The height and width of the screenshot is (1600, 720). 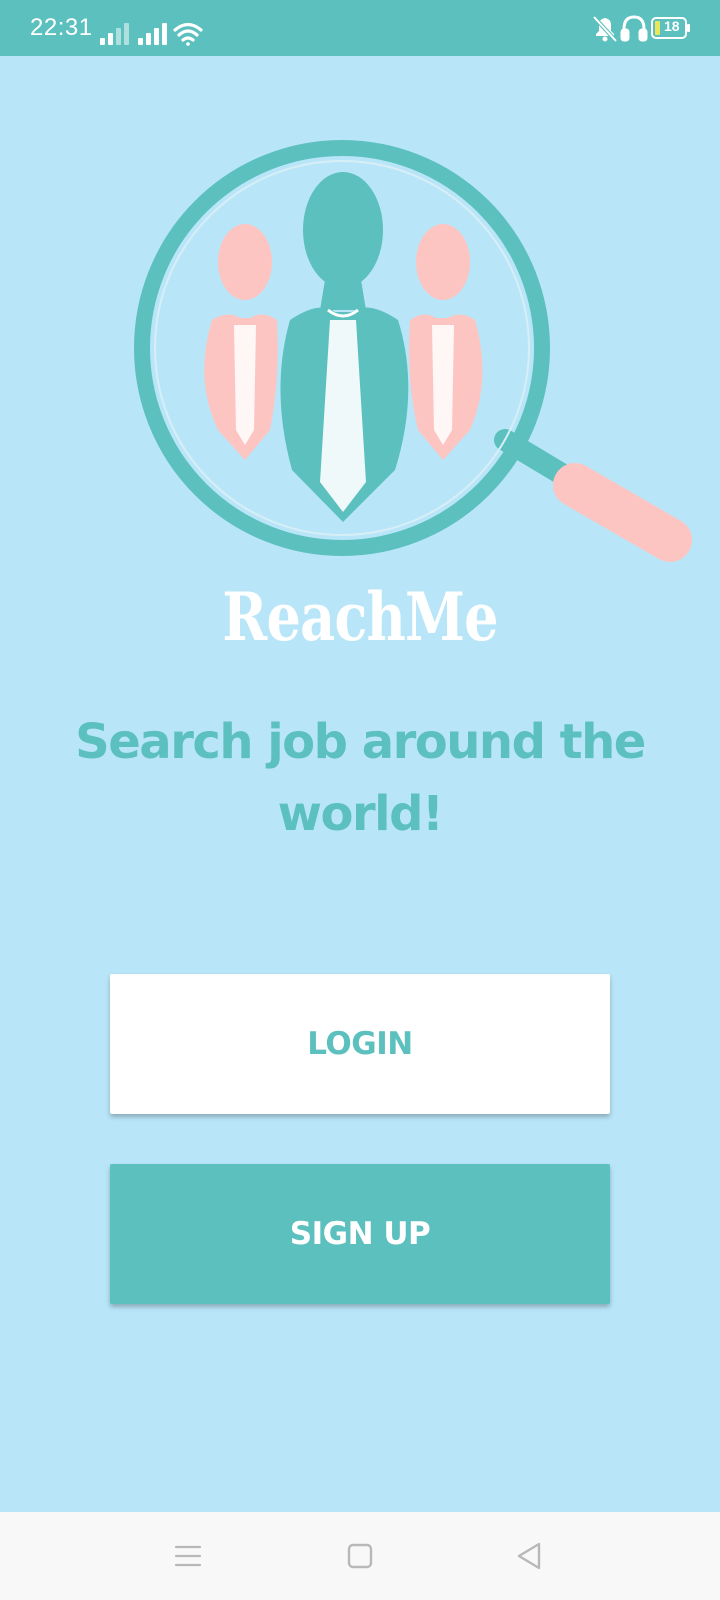 What do you see at coordinates (446, 342) in the screenshot?
I see `person-right-icon` at bounding box center [446, 342].